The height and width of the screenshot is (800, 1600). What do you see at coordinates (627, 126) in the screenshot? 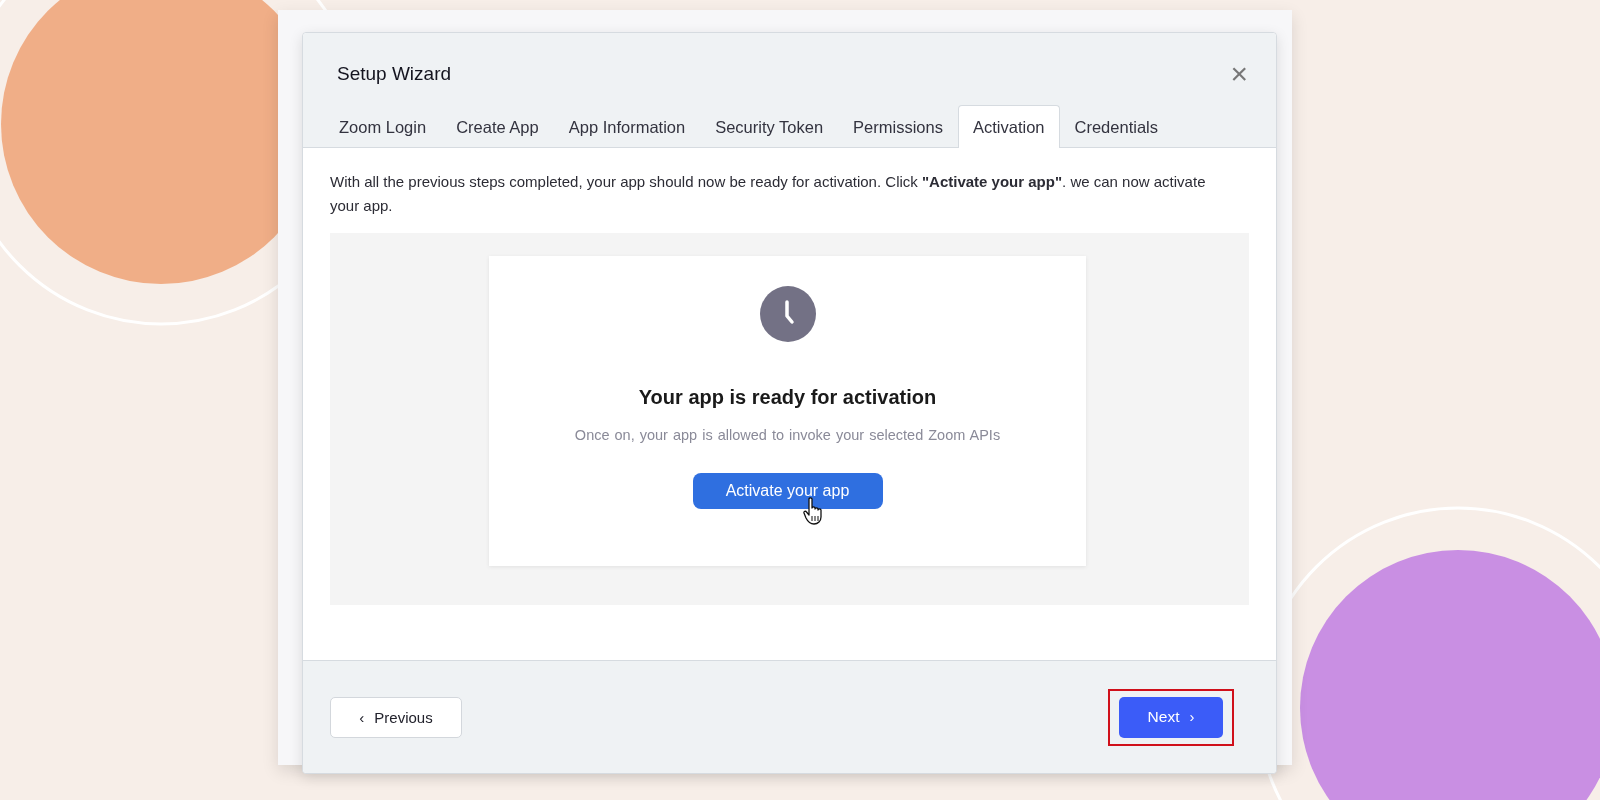
I see `wizard-tab: App Information` at bounding box center [627, 126].